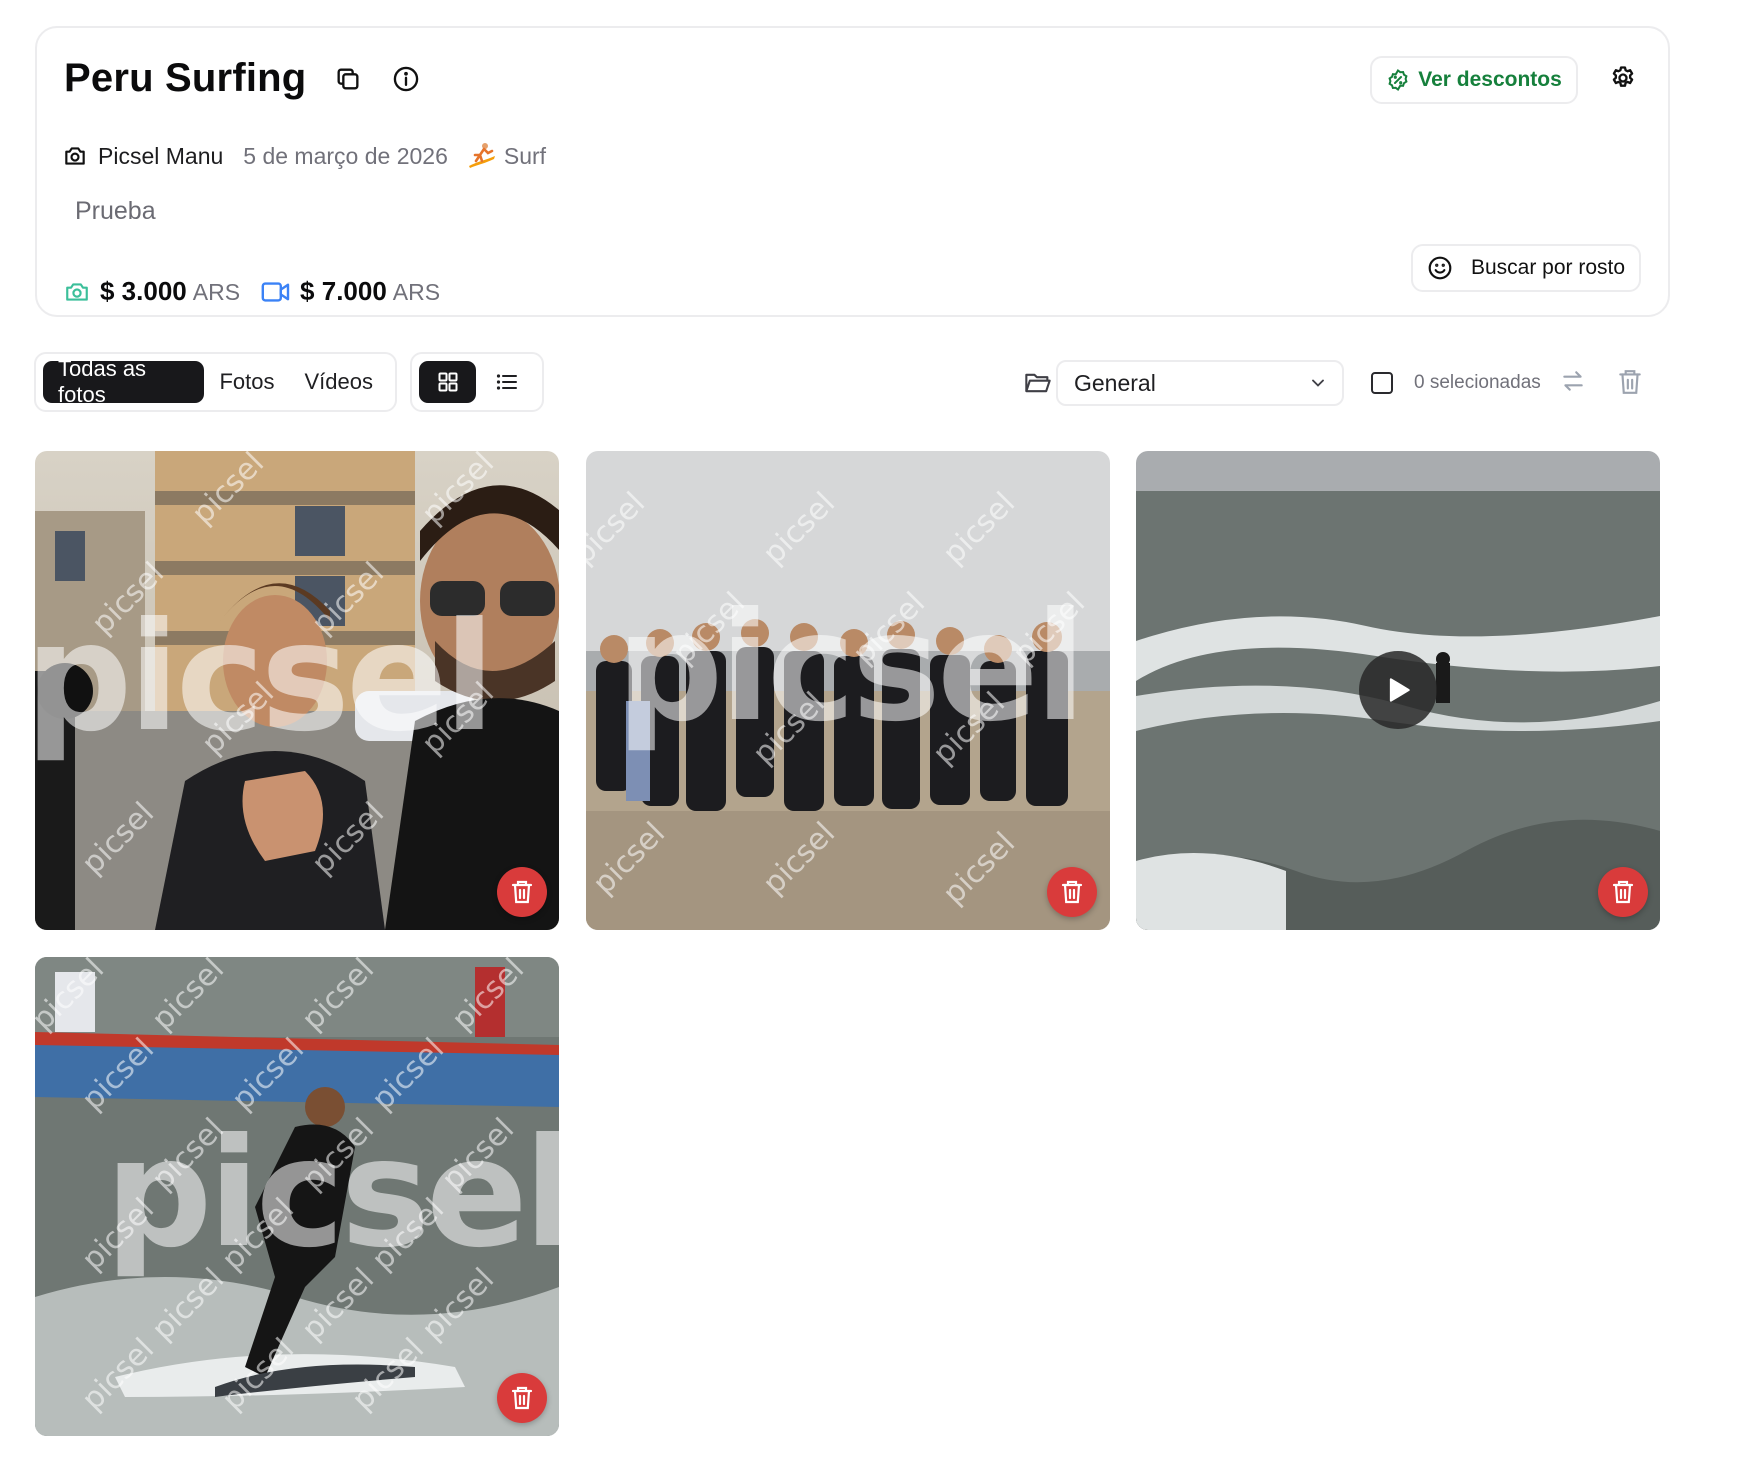 The height and width of the screenshot is (1470, 1748). Describe the element at coordinates (416, 292) in the screenshot. I see `video-price-currency: ARS` at that location.